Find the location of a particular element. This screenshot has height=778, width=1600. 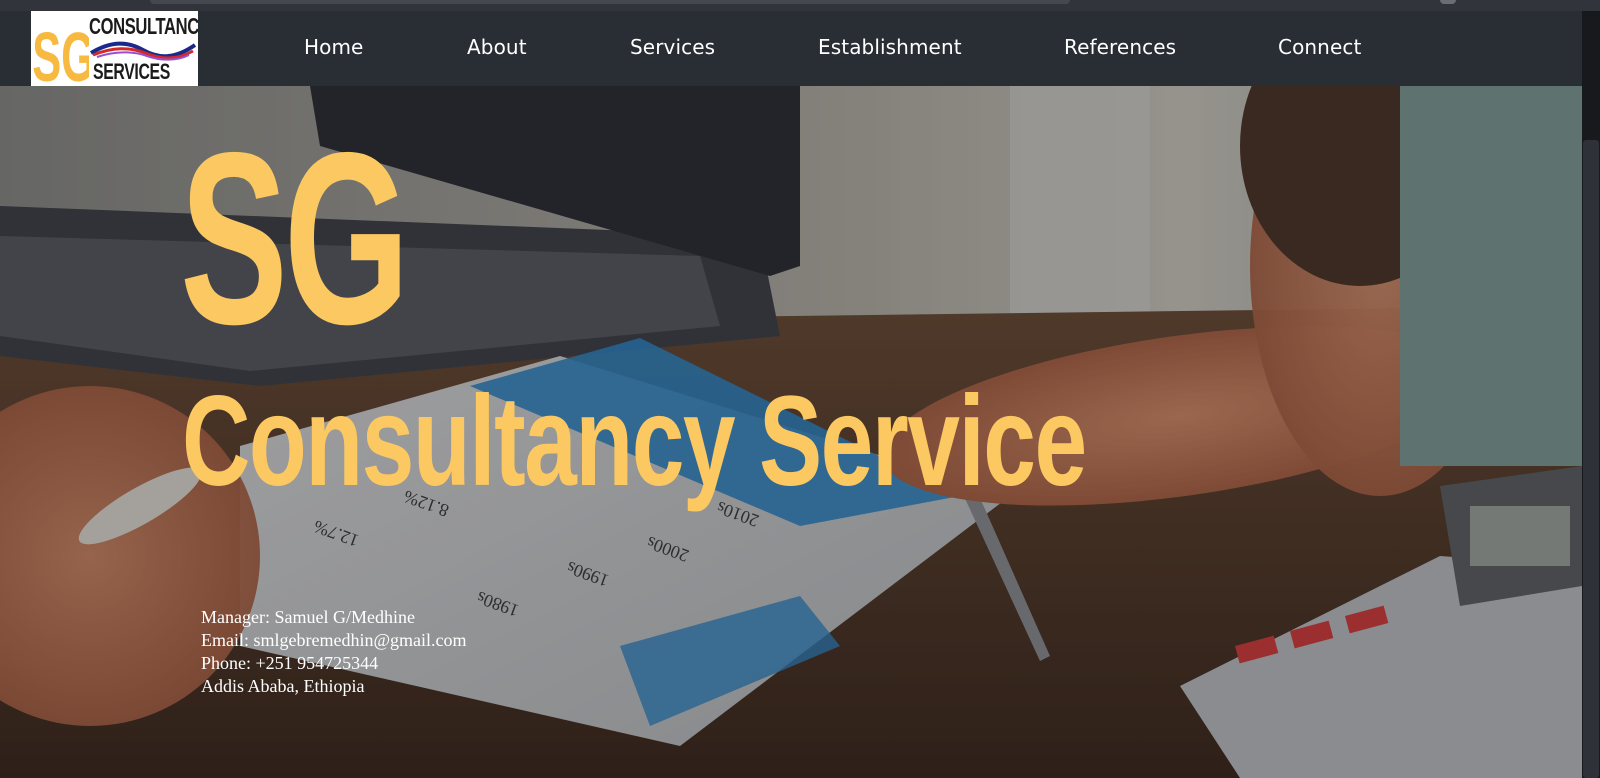

profile-icon is located at coordinates (1448, 2).